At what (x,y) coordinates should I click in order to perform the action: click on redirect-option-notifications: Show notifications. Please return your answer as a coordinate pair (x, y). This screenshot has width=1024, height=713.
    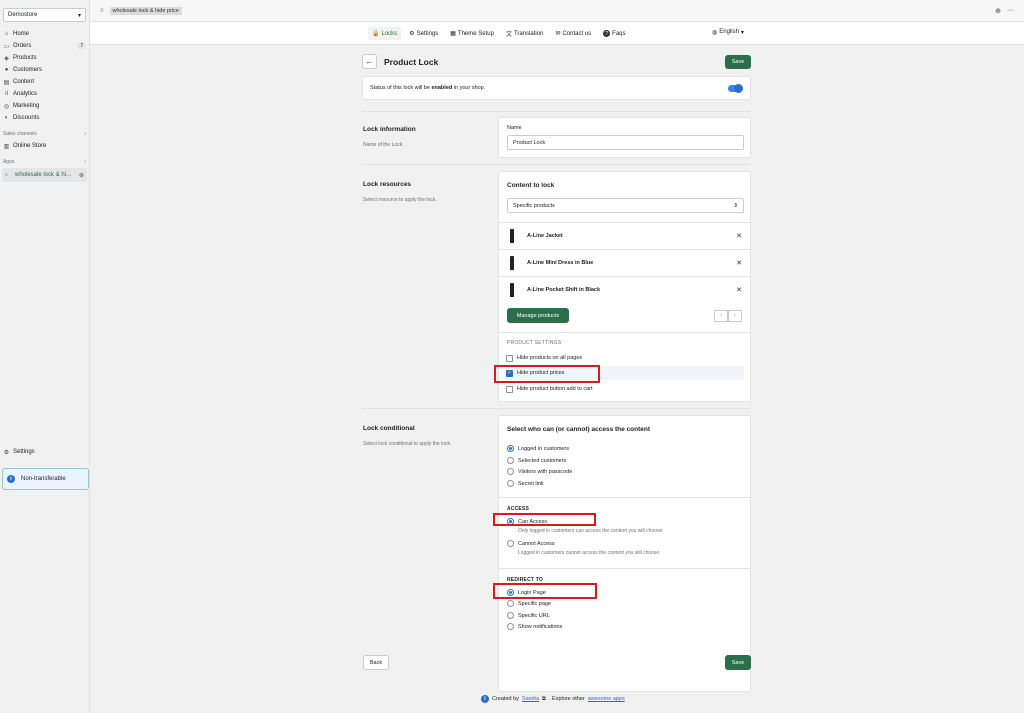
    Looking at the image, I should click on (534, 626).